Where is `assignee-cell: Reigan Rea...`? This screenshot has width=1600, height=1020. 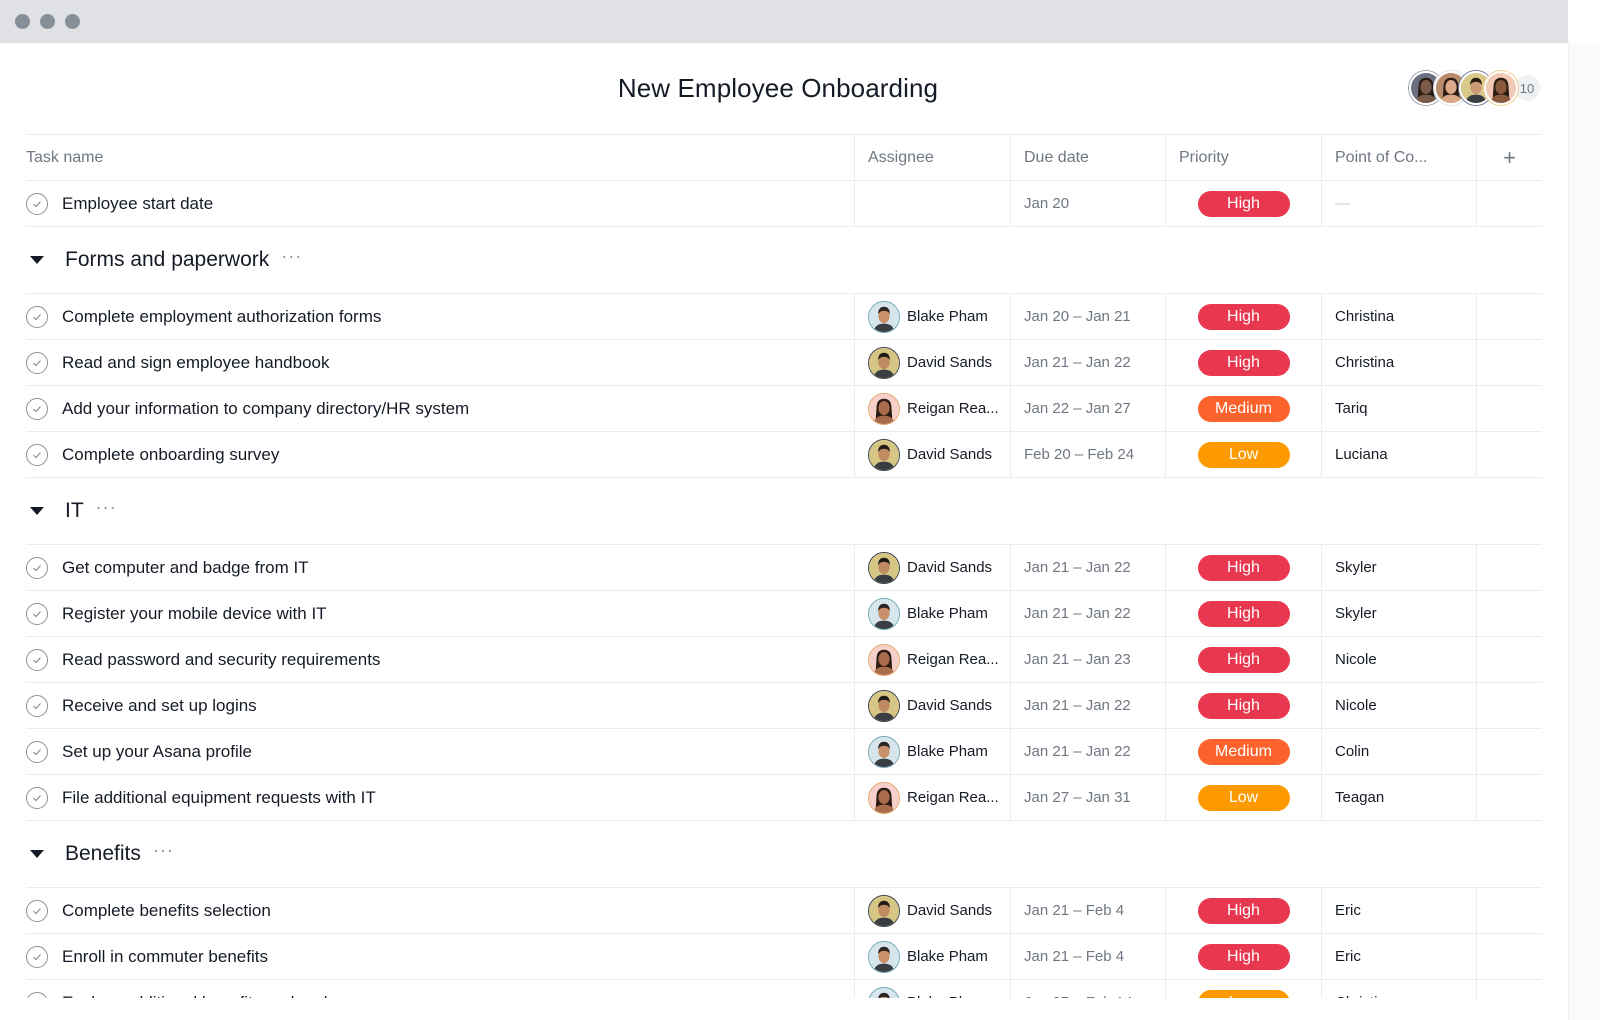 assignee-cell: Reigan Rea... is located at coordinates (933, 797).